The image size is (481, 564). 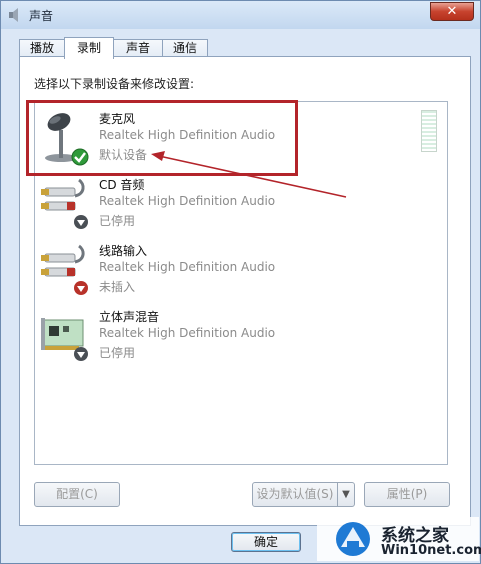 What do you see at coordinates (407, 494) in the screenshot?
I see `properties-button: 属性(P)` at bounding box center [407, 494].